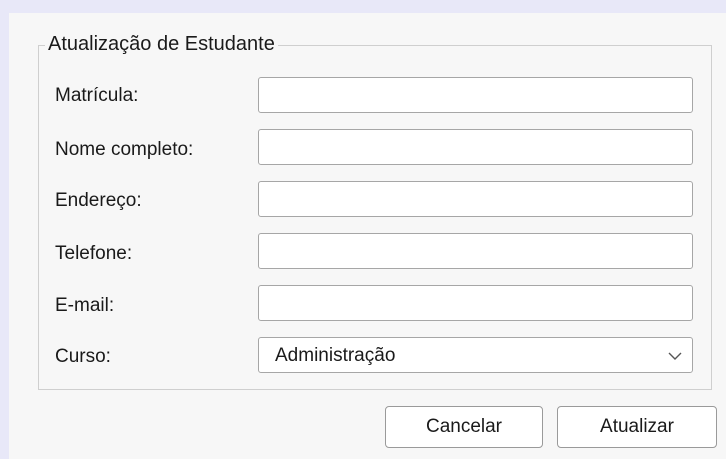 Image resolution: width=726 pixels, height=459 pixels. I want to click on course-selected-value: Administração, so click(335, 355).